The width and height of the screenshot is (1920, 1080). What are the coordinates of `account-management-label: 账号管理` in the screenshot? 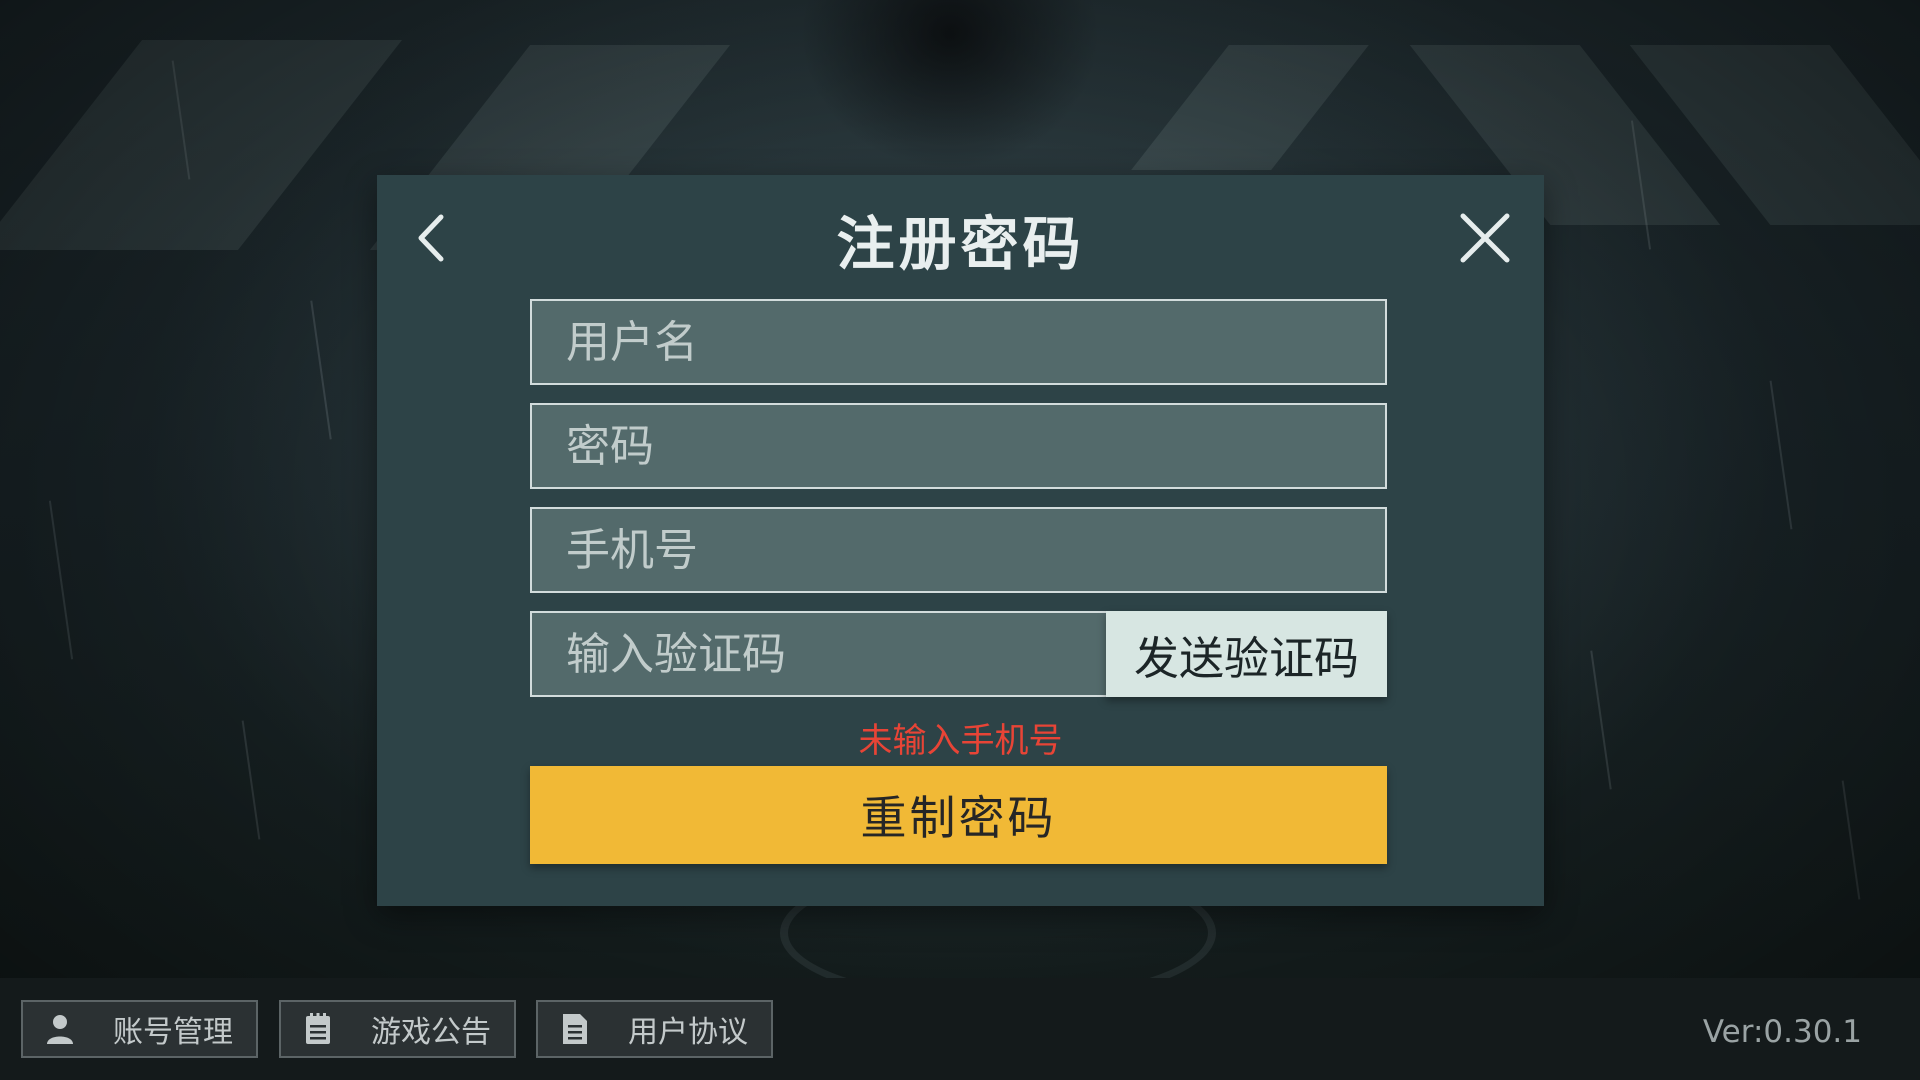 It's located at (173, 1032).